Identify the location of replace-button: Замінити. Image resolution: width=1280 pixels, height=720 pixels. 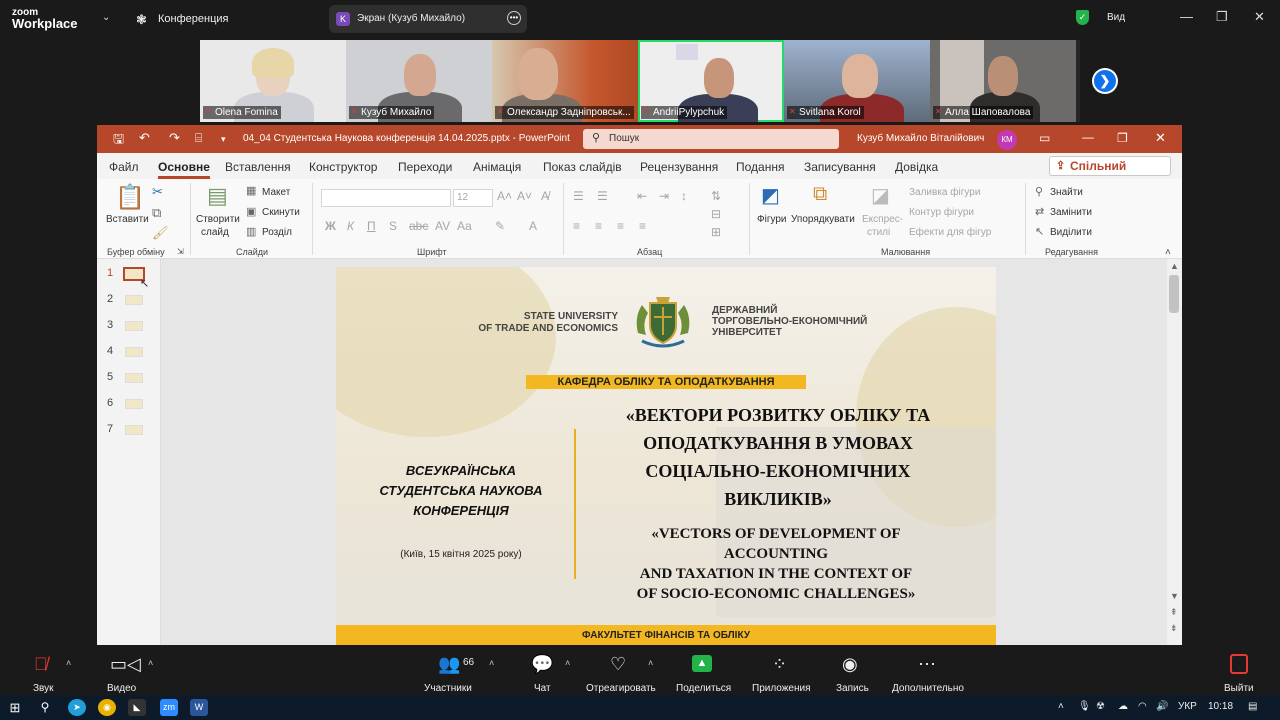
(1071, 212).